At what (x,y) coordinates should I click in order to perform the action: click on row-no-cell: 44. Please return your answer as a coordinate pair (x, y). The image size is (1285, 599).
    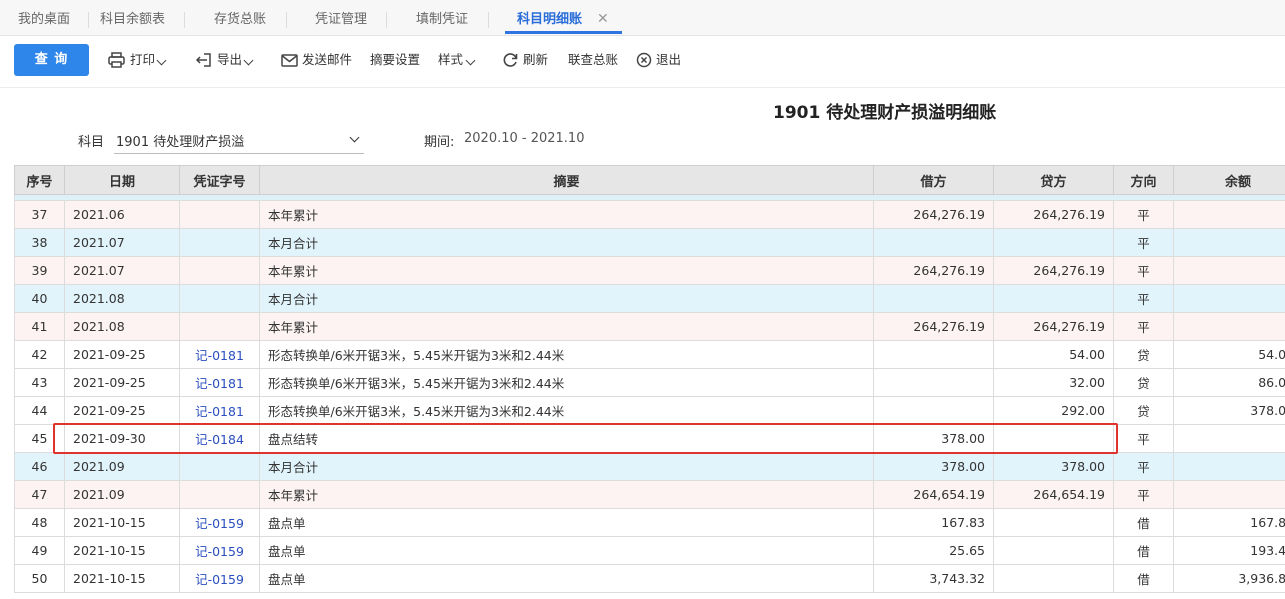
    Looking at the image, I should click on (39, 410).